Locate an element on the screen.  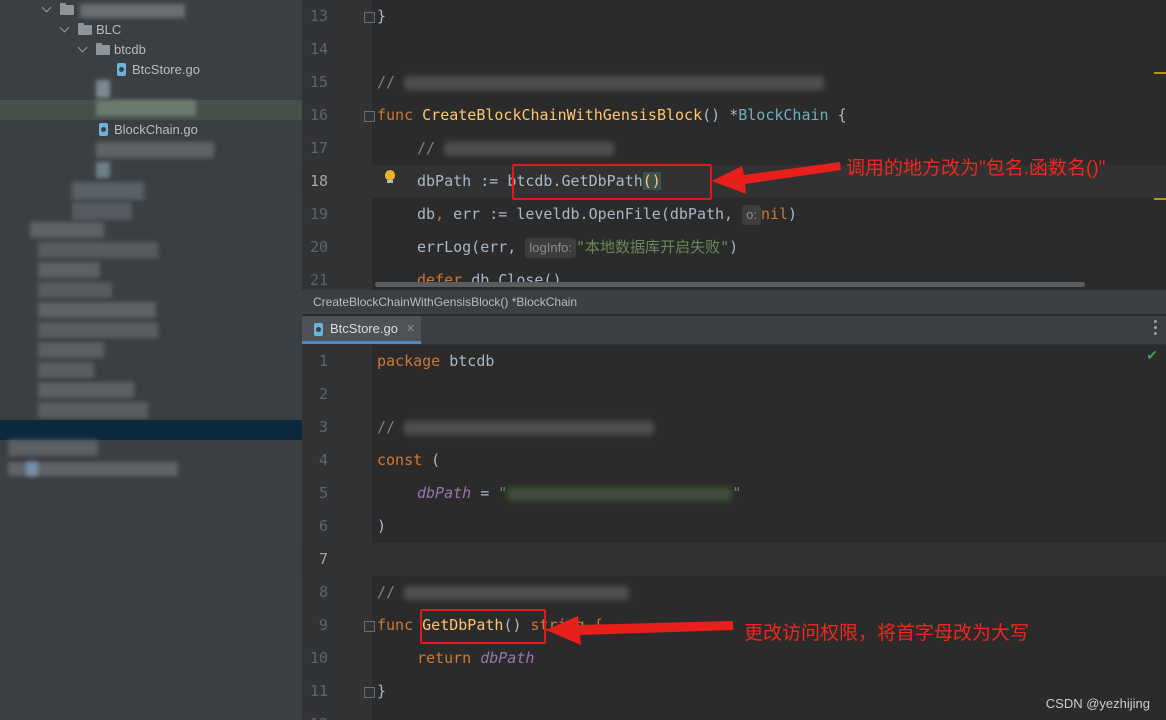
code-line: 1 package btcdb is located at coordinates (734, 361).